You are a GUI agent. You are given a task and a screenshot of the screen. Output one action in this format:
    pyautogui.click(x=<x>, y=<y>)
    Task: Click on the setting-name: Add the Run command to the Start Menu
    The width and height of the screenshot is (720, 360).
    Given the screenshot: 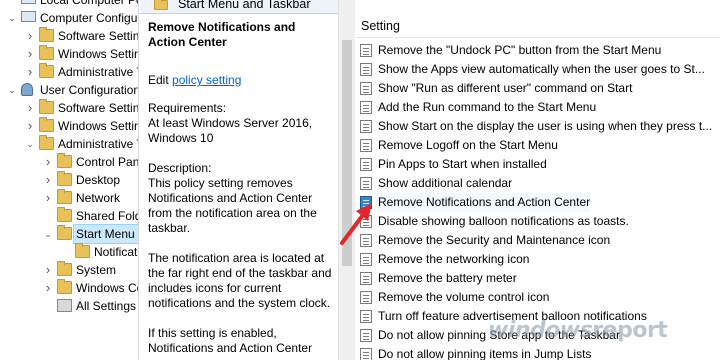 What is the action you would take?
    pyautogui.click(x=487, y=107)
    